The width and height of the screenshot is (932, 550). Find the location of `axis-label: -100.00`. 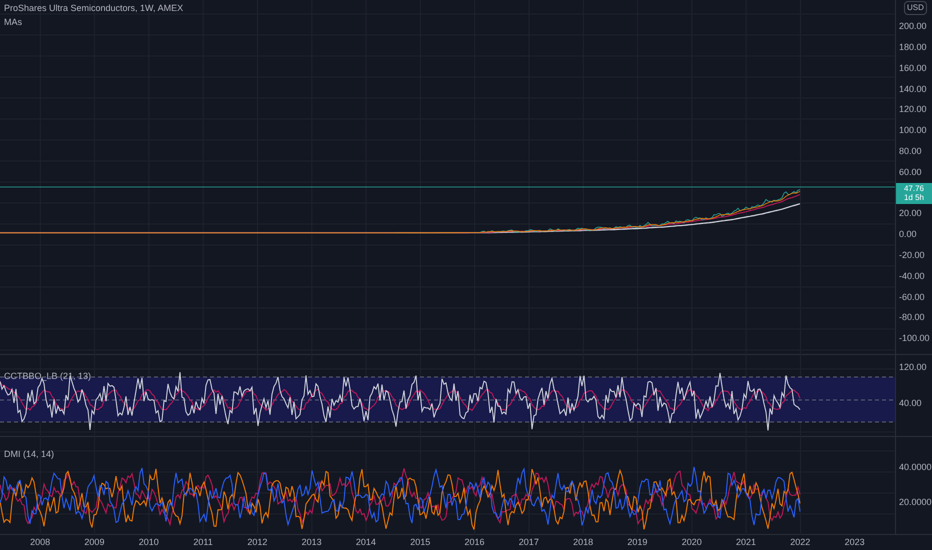

axis-label: -100.00 is located at coordinates (914, 339).